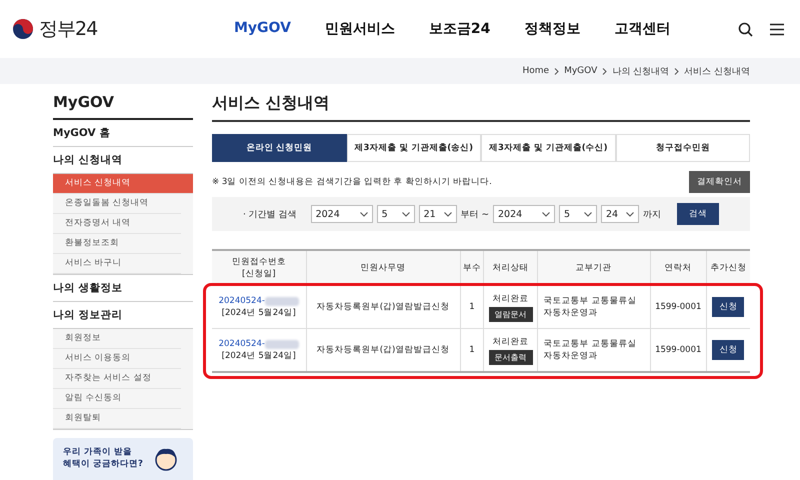 The width and height of the screenshot is (800, 480). What do you see at coordinates (123, 102) in the screenshot?
I see `sidebar-title: MyGOV` at bounding box center [123, 102].